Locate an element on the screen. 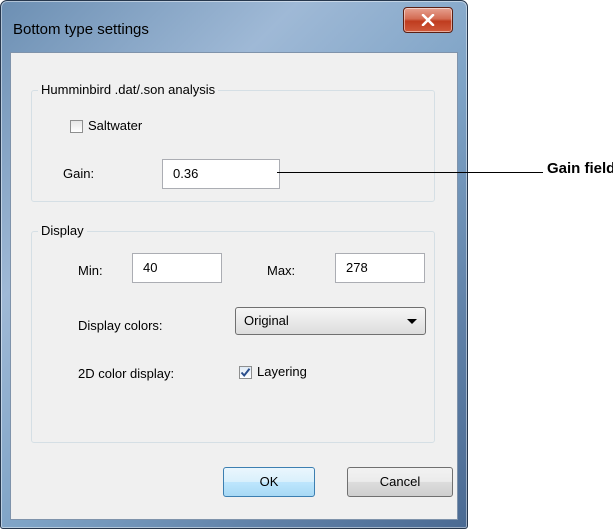 The height and width of the screenshot is (531, 613). color-2d-label: 2D color display: is located at coordinates (126, 373).